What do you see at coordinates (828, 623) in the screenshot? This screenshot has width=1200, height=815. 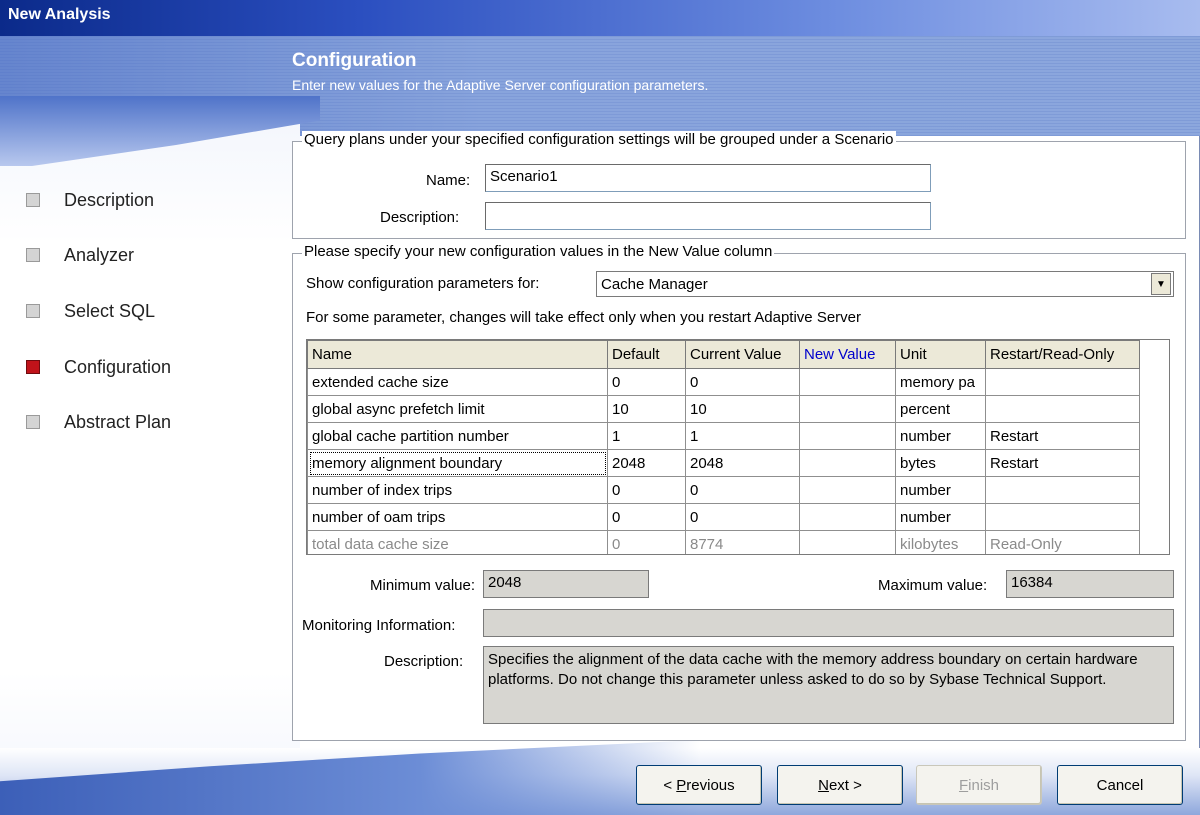 I see `monitoring-information-field` at bounding box center [828, 623].